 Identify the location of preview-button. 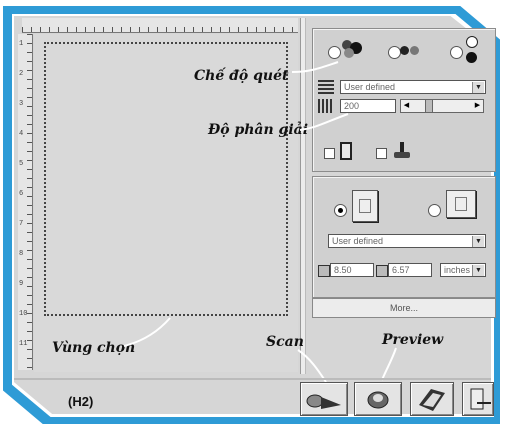
(378, 399).